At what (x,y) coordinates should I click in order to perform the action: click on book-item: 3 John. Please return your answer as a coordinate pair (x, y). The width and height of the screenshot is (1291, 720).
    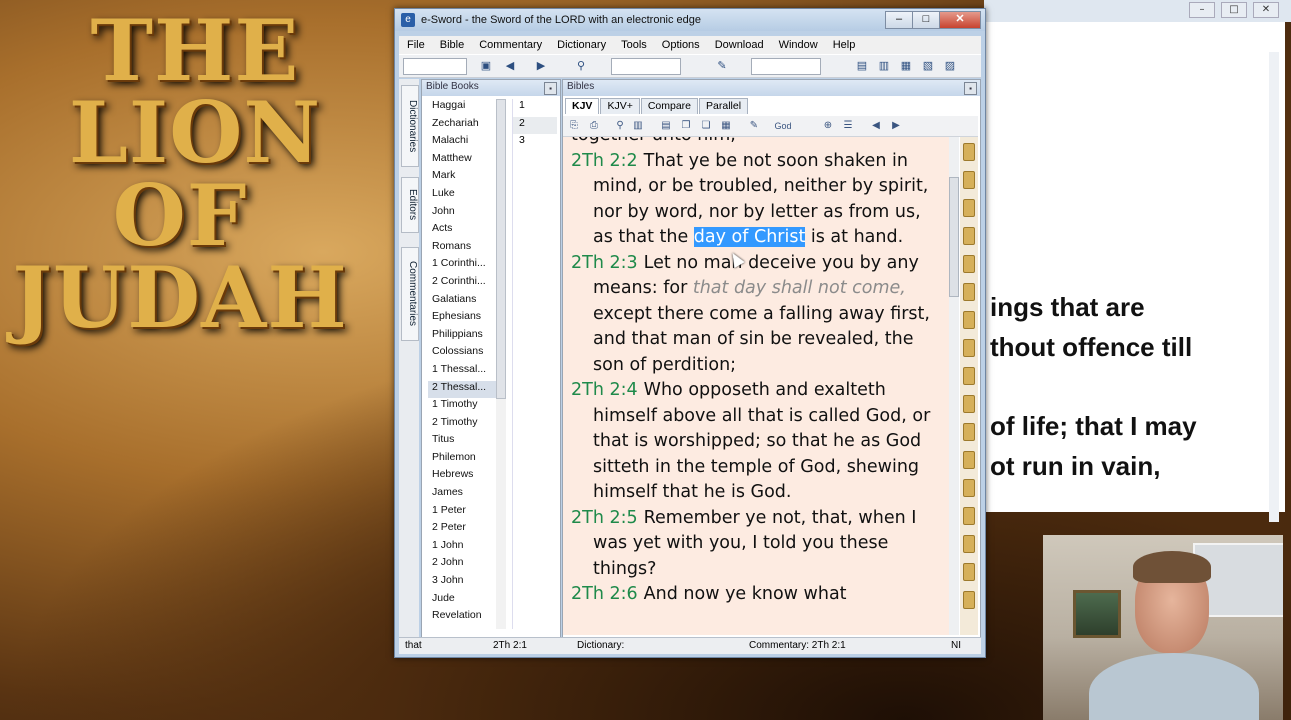
    Looking at the image, I should click on (464, 583).